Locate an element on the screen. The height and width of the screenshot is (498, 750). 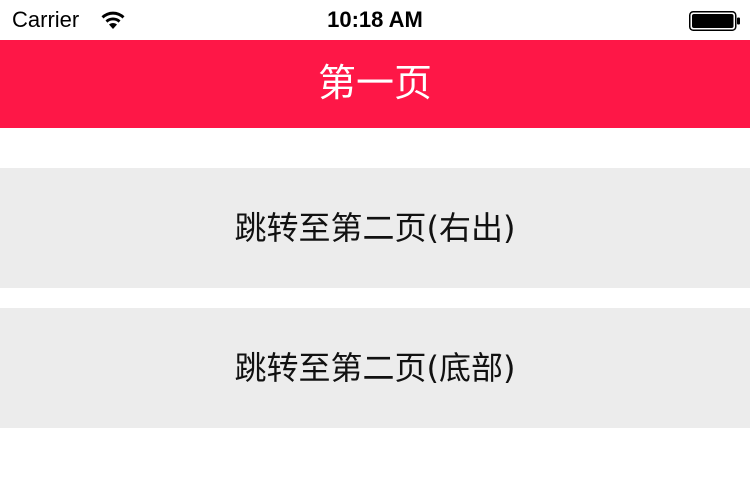
battery-icon is located at coordinates (714, 21).